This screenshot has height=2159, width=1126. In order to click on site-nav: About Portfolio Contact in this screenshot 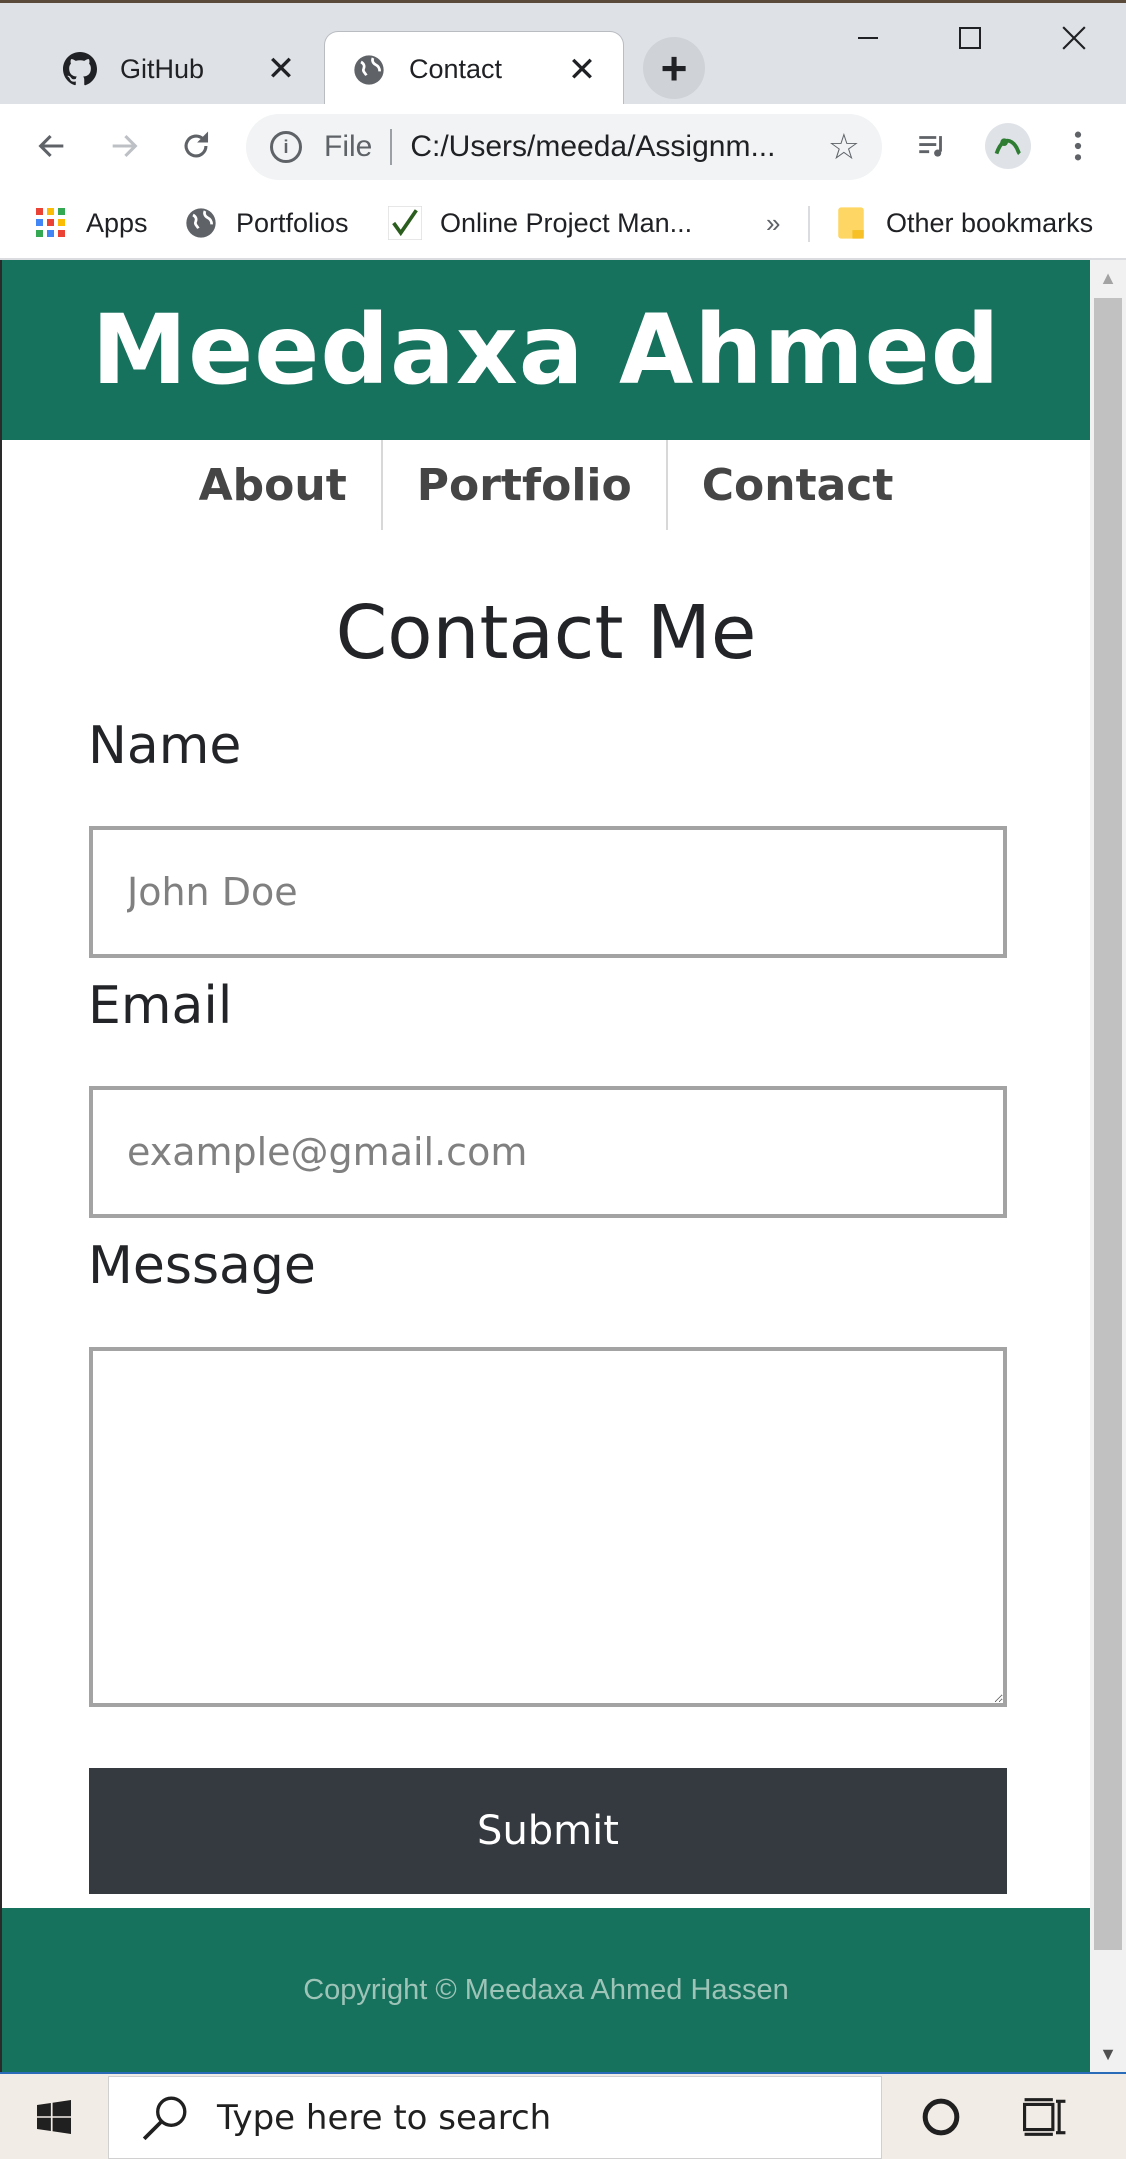, I will do `click(546, 485)`.